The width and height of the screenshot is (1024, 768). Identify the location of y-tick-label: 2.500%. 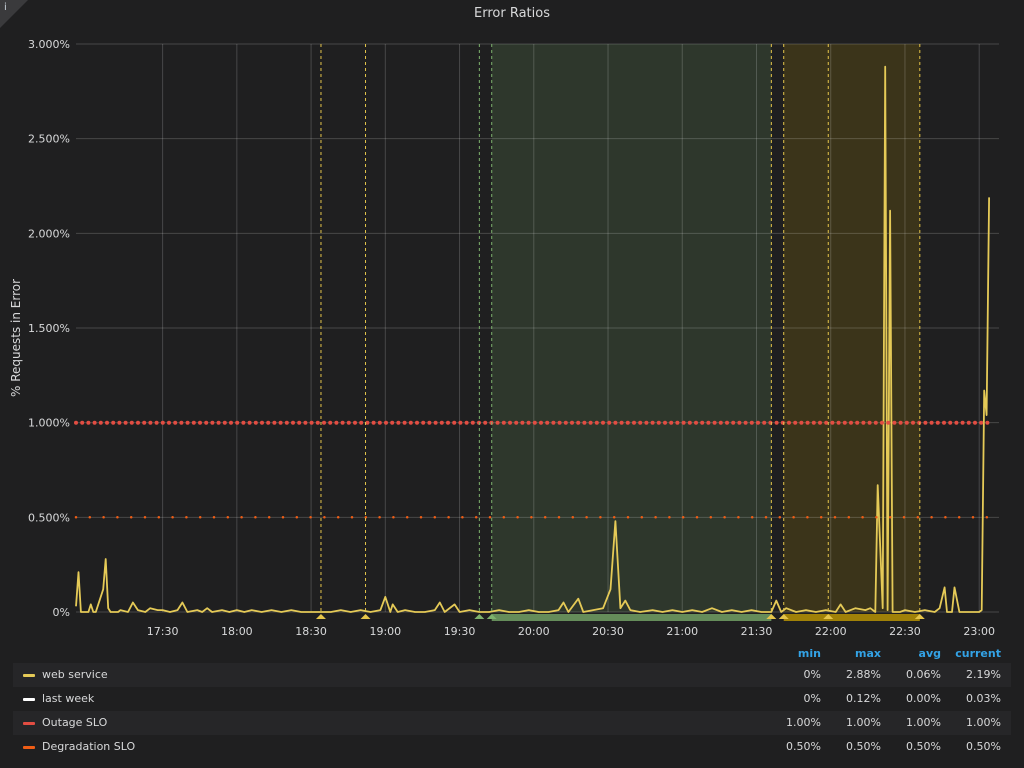
(49, 139).